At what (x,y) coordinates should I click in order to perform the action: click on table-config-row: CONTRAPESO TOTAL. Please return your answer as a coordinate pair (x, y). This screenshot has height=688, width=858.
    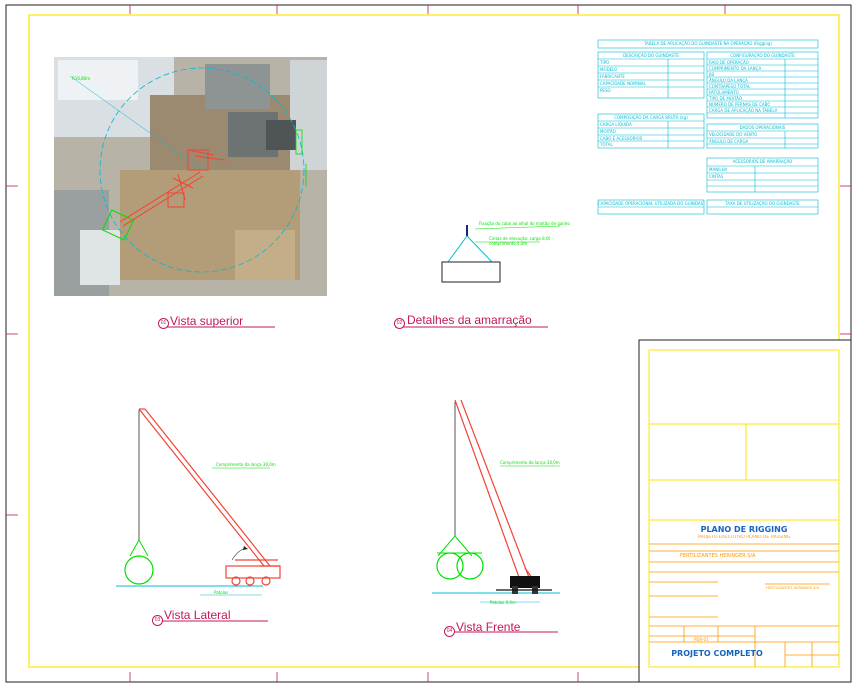
    Looking at the image, I should click on (730, 86).